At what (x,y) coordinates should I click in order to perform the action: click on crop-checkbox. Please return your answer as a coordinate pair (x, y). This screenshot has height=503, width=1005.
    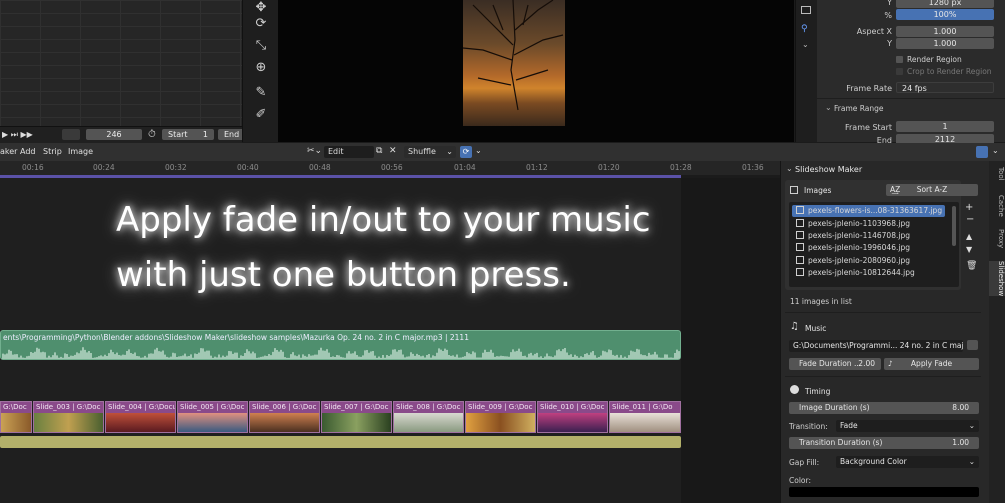
    Looking at the image, I should click on (899, 71).